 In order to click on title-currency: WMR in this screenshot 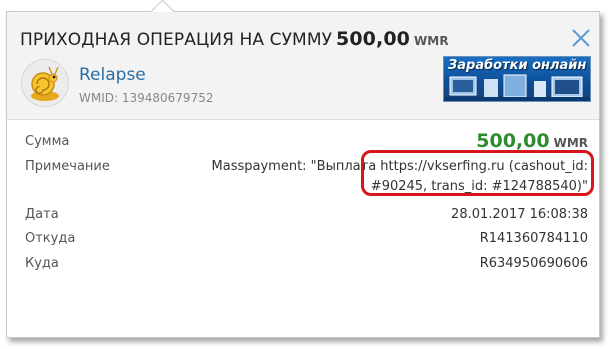, I will do `click(431, 41)`.